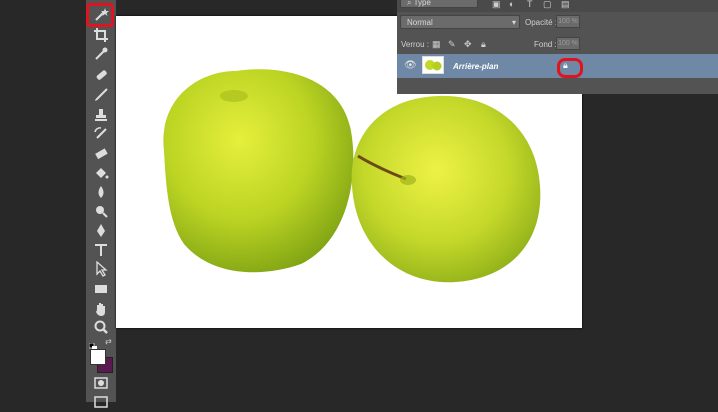 This screenshot has width=718, height=412. What do you see at coordinates (101, 250) in the screenshot?
I see `type-icon` at bounding box center [101, 250].